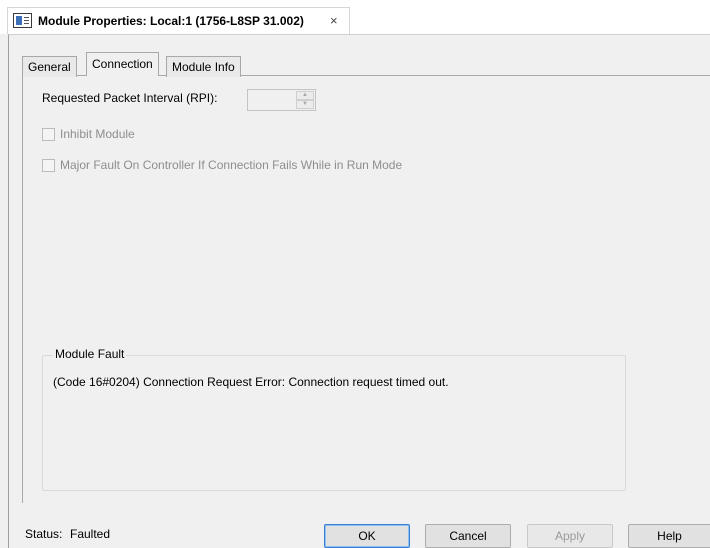 This screenshot has width=710, height=548. What do you see at coordinates (97, 134) in the screenshot?
I see `inhibit-module-label: Inhibit Module` at bounding box center [97, 134].